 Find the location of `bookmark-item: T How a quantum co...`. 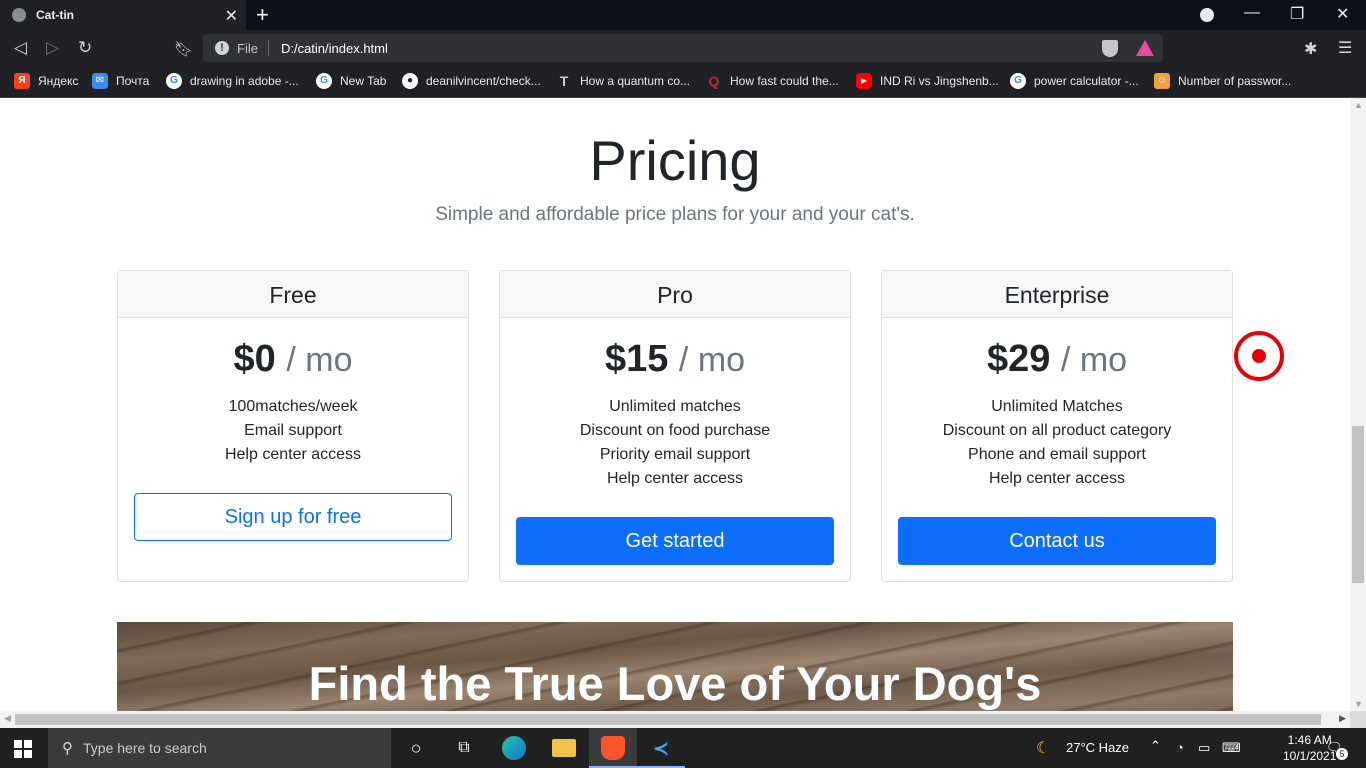

bookmark-item: T How a quantum co... is located at coordinates (623, 81).